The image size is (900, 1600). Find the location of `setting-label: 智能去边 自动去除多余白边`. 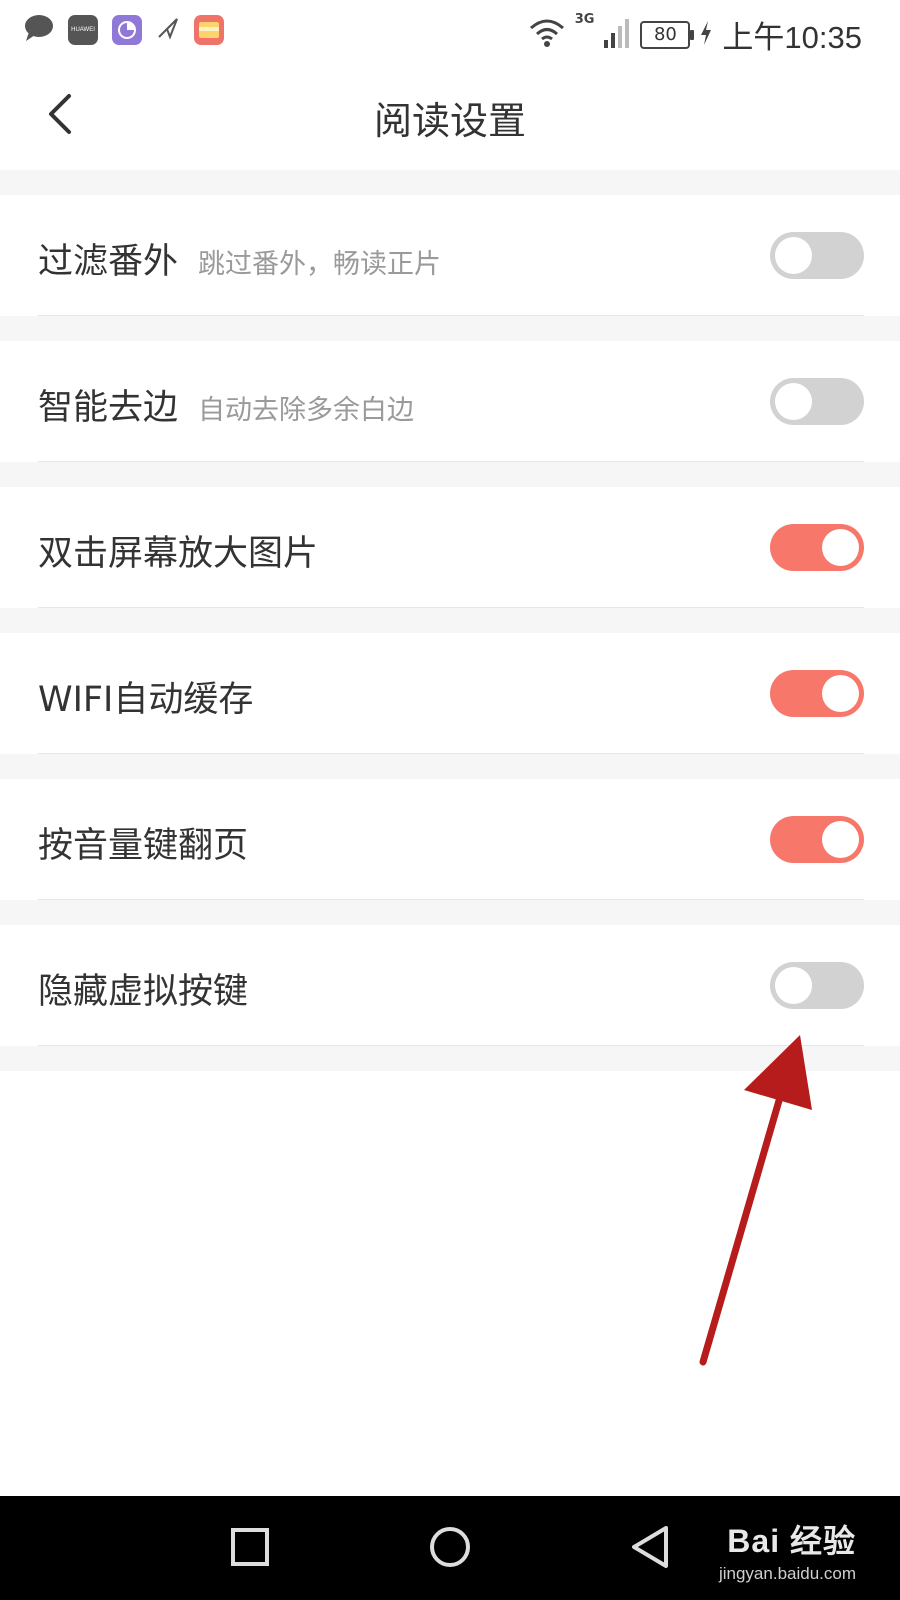

setting-label: 智能去边 自动去除多余白边 is located at coordinates (226, 408).